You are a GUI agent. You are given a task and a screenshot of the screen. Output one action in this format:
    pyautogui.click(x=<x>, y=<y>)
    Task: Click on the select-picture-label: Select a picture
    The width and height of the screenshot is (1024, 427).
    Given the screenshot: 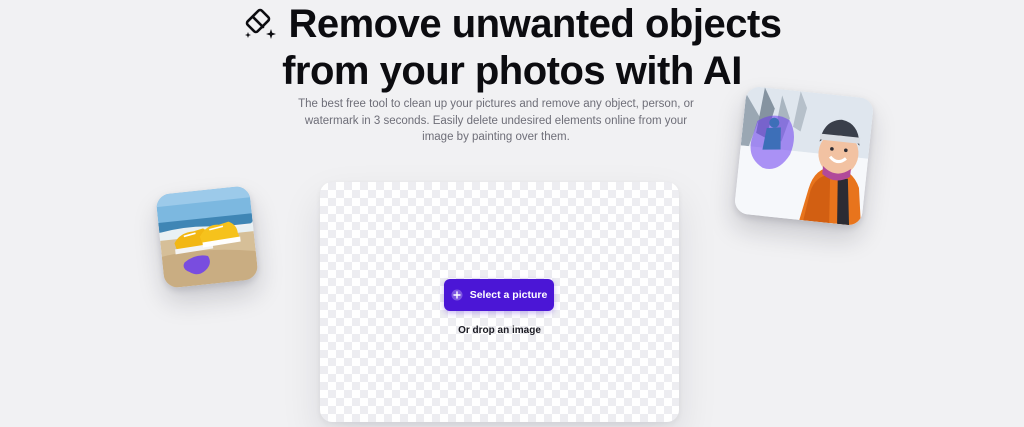 What is the action you would take?
    pyautogui.click(x=508, y=295)
    